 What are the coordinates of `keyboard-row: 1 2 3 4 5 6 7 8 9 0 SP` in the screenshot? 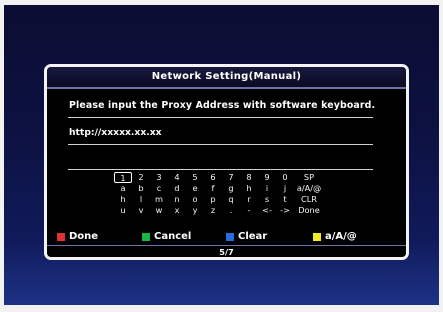 It's located at (229, 177).